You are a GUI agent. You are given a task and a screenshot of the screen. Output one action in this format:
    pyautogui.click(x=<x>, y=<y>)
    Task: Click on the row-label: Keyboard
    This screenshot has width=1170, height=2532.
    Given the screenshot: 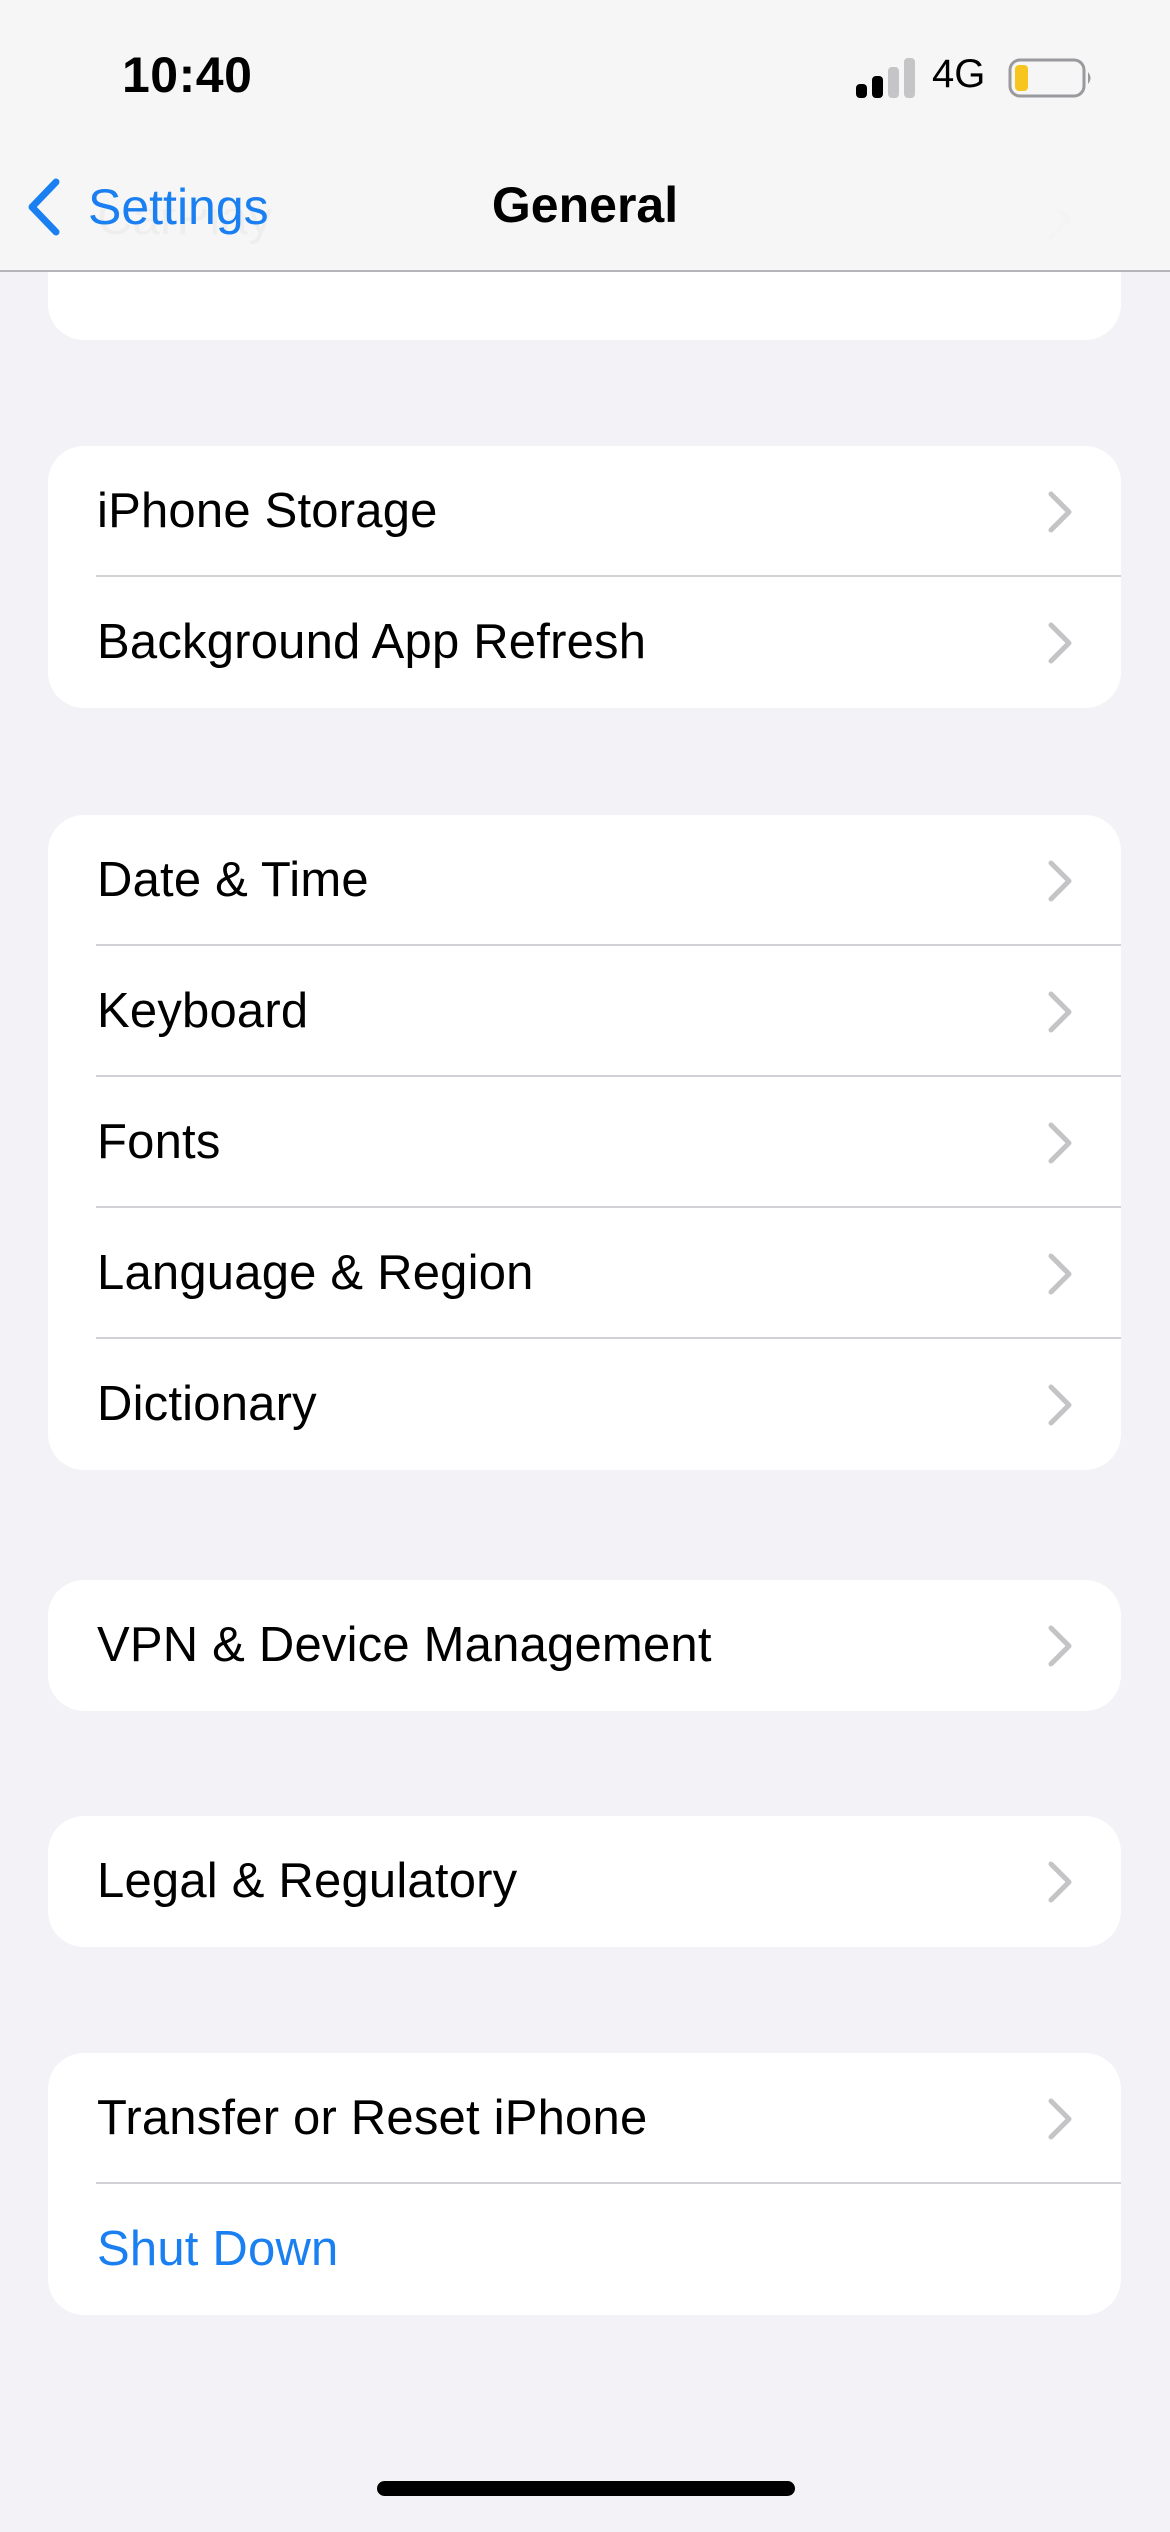 What is the action you would take?
    pyautogui.click(x=203, y=1011)
    